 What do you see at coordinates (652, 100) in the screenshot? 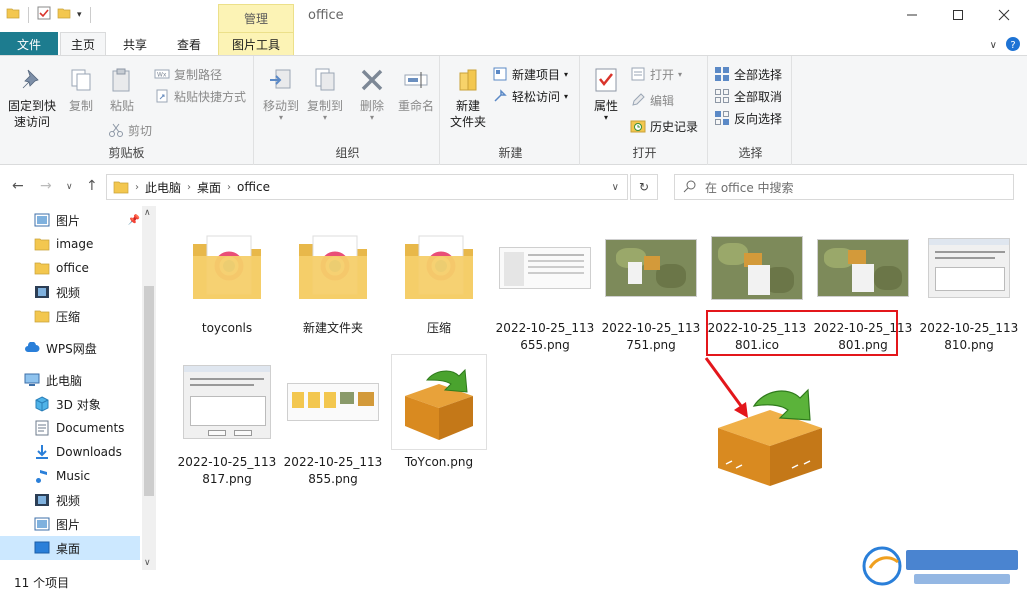
I see `edit-button: 编辑` at bounding box center [652, 100].